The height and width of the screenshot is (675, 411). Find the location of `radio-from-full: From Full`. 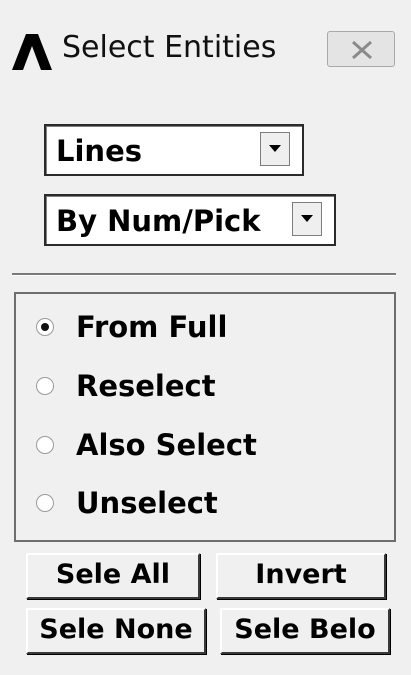

radio-from-full: From Full is located at coordinates (198, 331).